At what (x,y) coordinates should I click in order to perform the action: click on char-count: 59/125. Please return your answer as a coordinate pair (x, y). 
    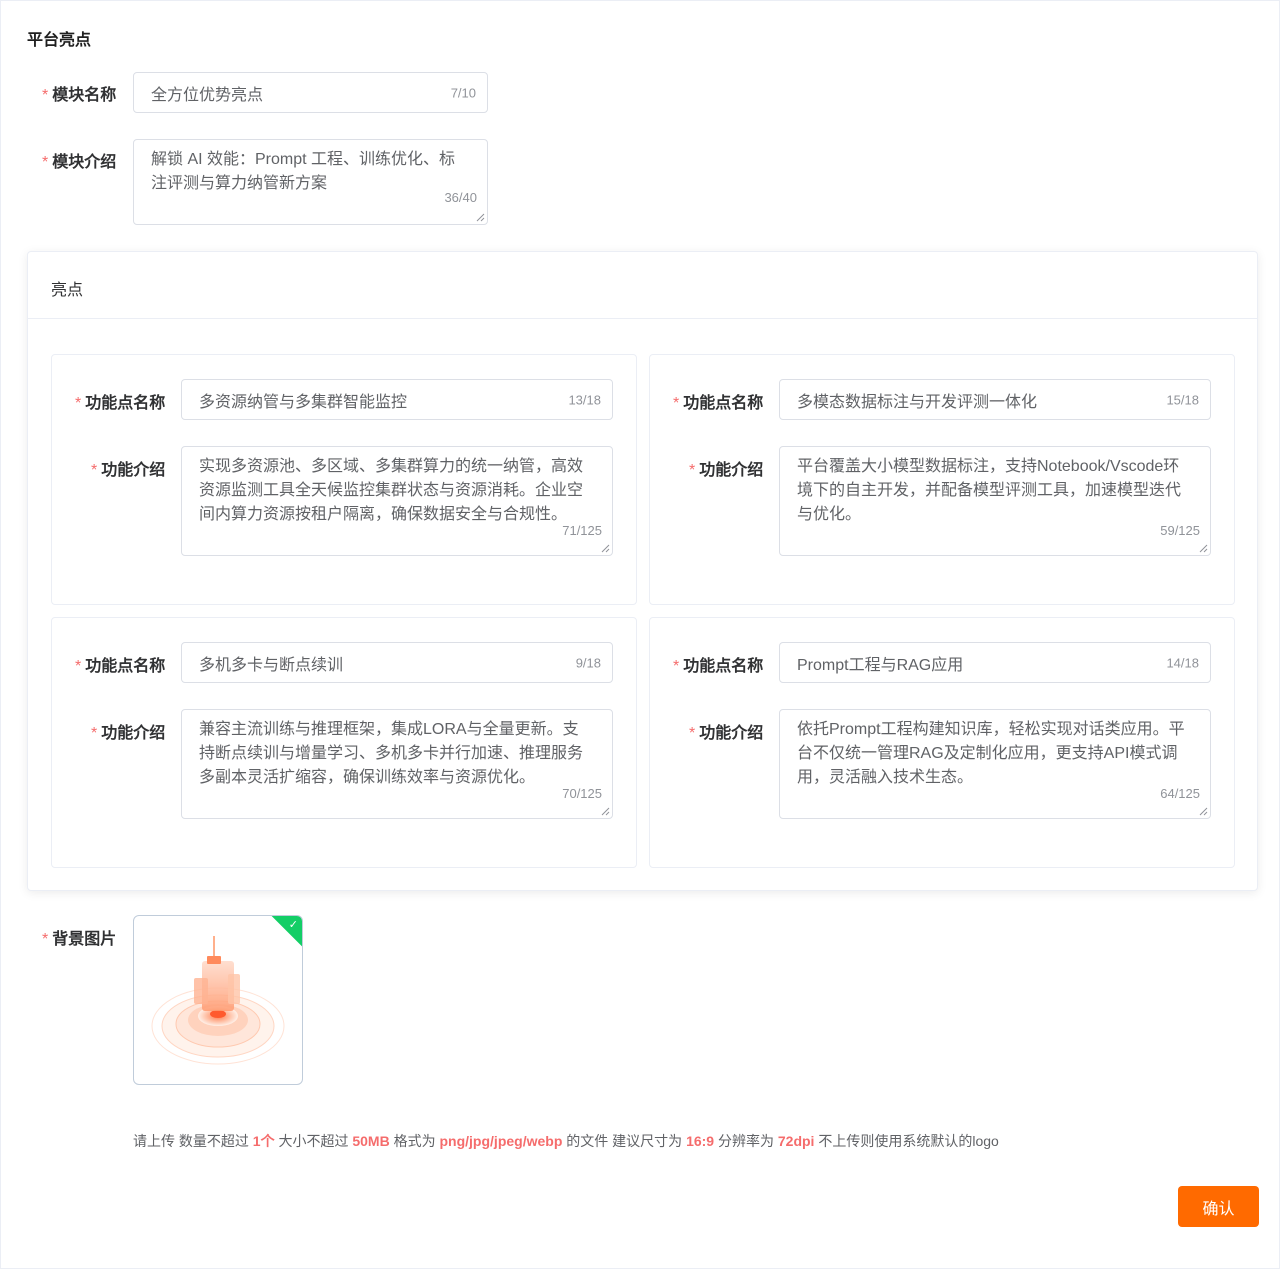
    Looking at the image, I should click on (1180, 530).